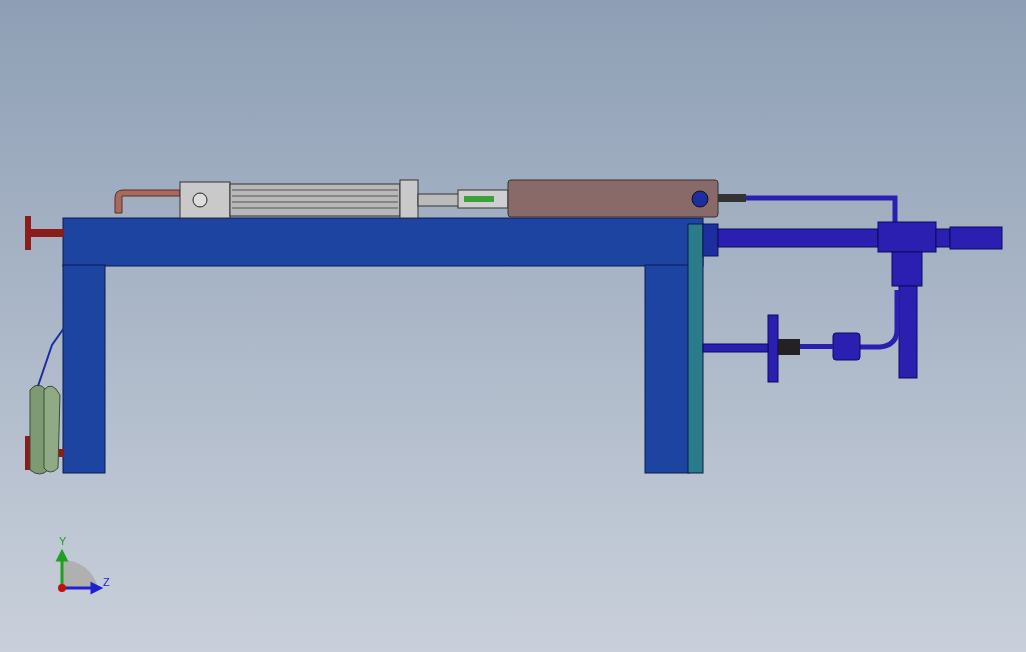  Describe the element at coordinates (80, 571) in the screenshot. I see `axis-triad-drawing` at that location.